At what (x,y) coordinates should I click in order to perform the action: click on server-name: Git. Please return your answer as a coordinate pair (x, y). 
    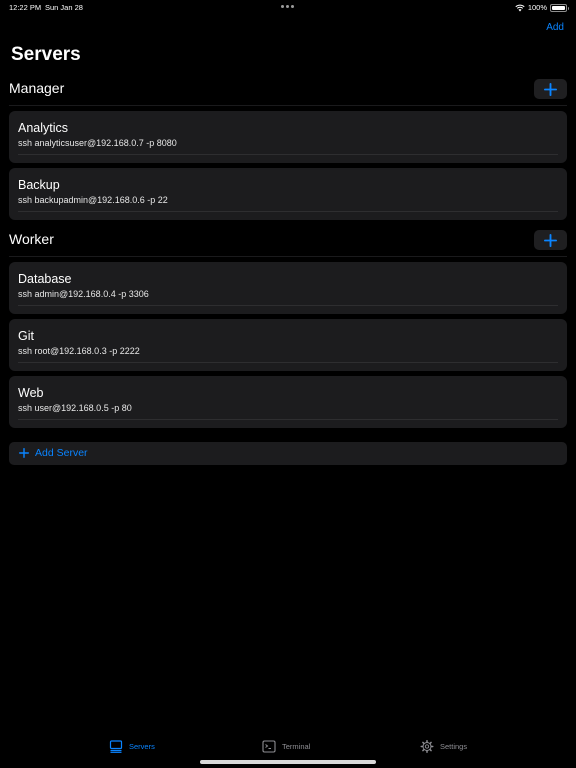
    Looking at the image, I should click on (26, 336).